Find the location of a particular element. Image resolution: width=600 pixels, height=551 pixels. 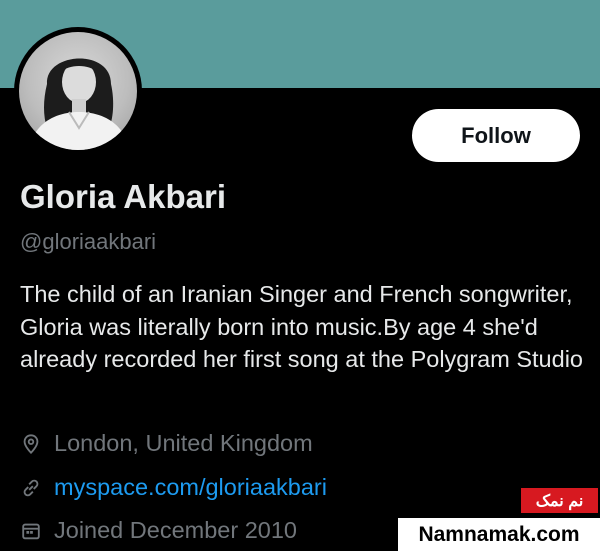

joined-row: Joined December 2010 is located at coordinates (158, 530).